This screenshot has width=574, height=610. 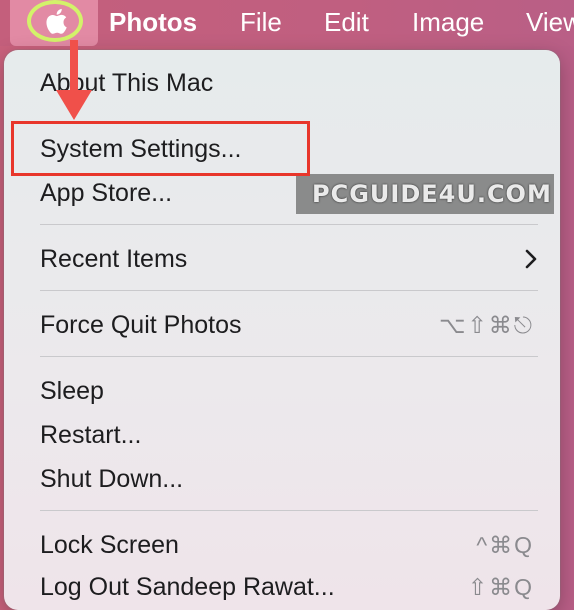 I want to click on menu-file: File, so click(x=261, y=22).